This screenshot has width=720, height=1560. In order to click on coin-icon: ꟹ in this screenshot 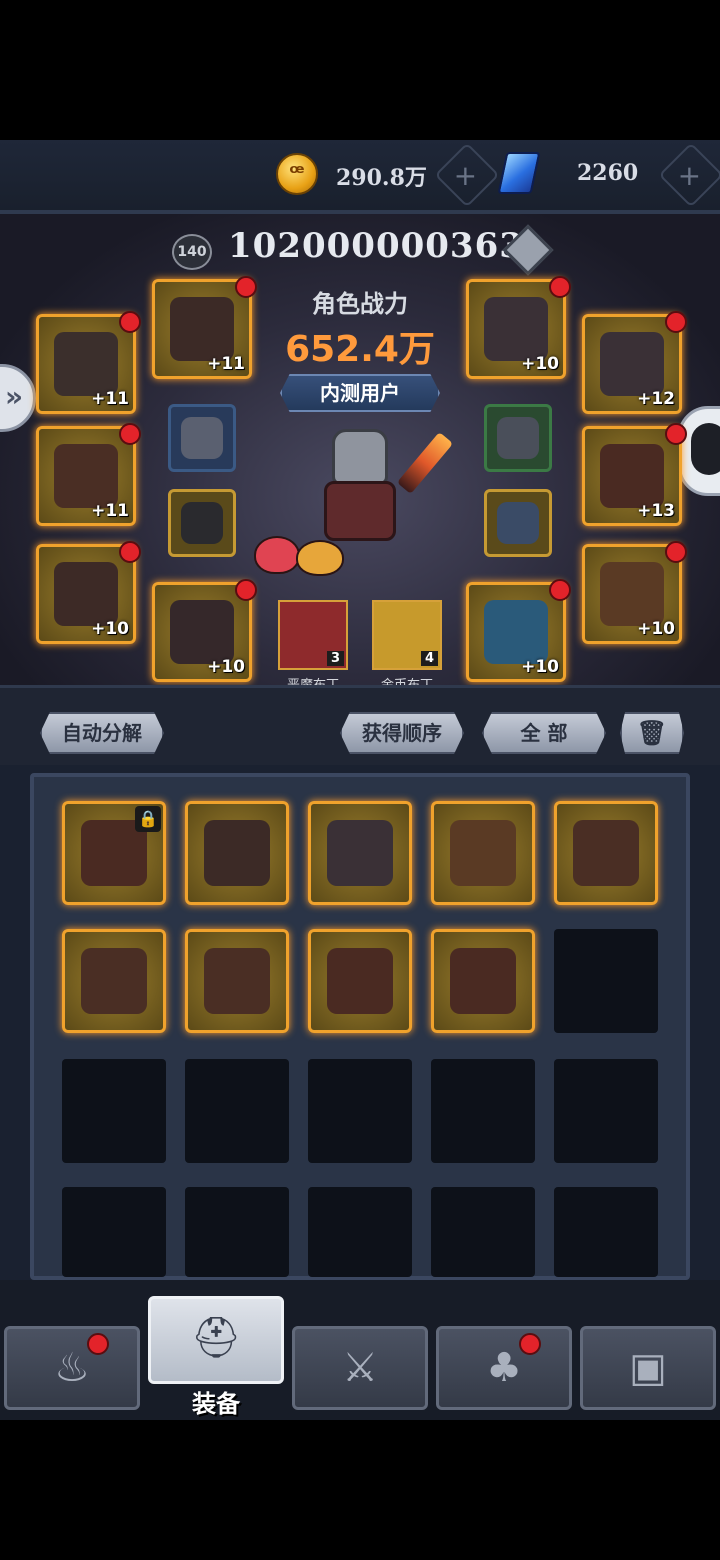, I will do `click(297, 174)`.